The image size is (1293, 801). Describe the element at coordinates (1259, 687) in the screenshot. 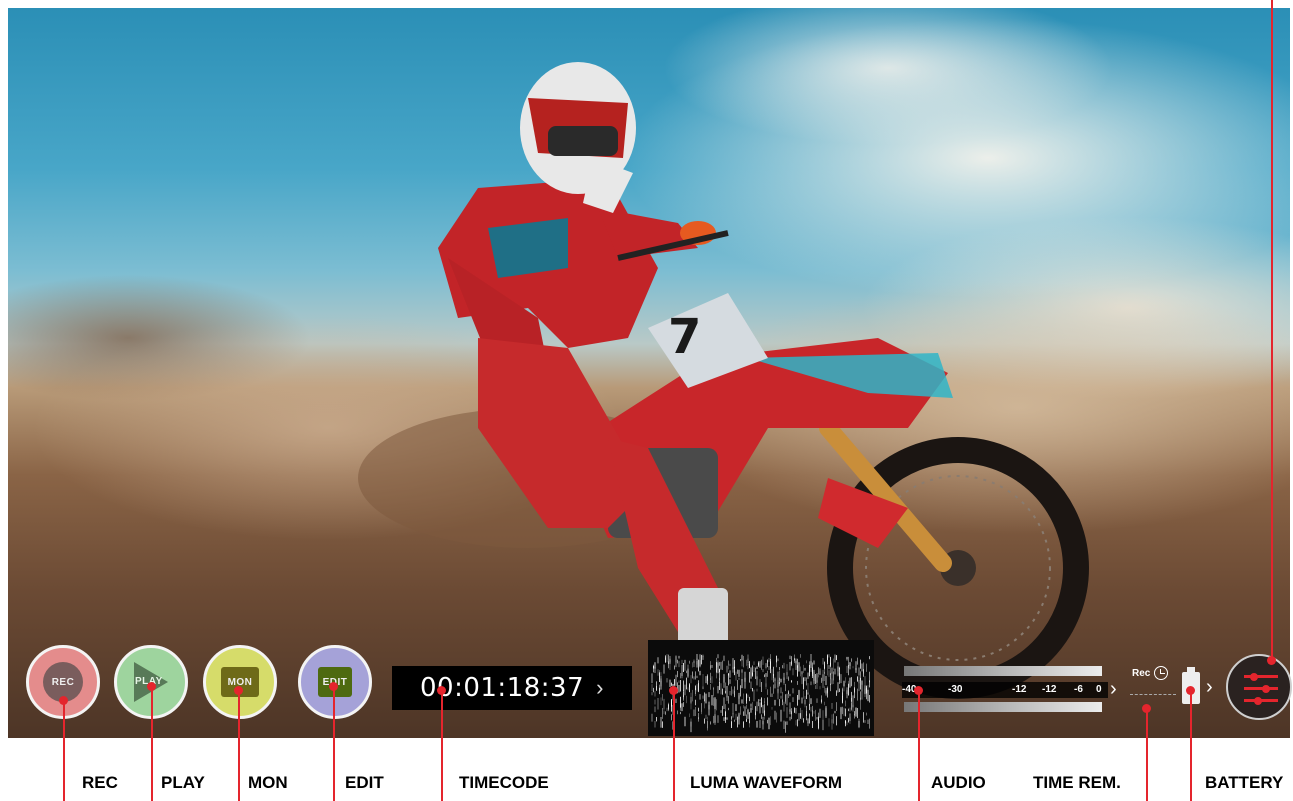

I see `settings-button` at that location.